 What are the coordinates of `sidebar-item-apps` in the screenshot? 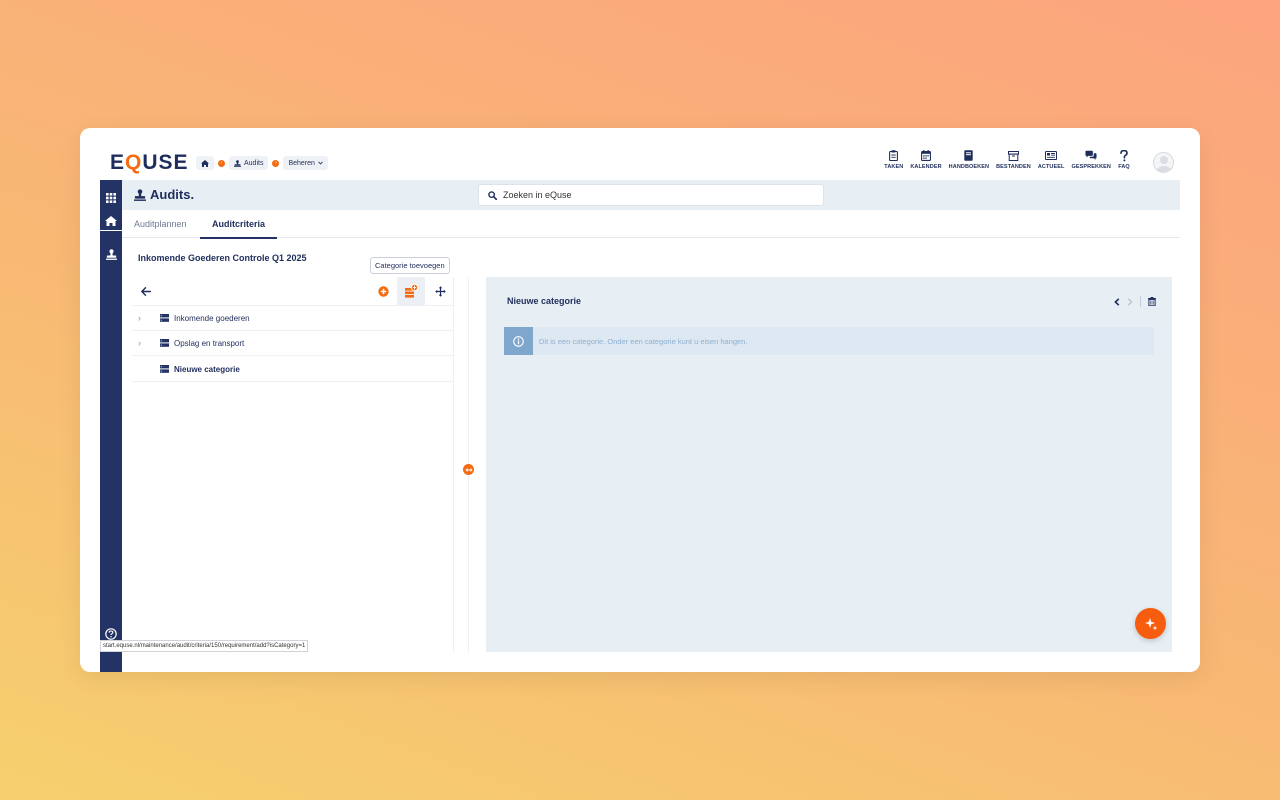 It's located at (111, 198).